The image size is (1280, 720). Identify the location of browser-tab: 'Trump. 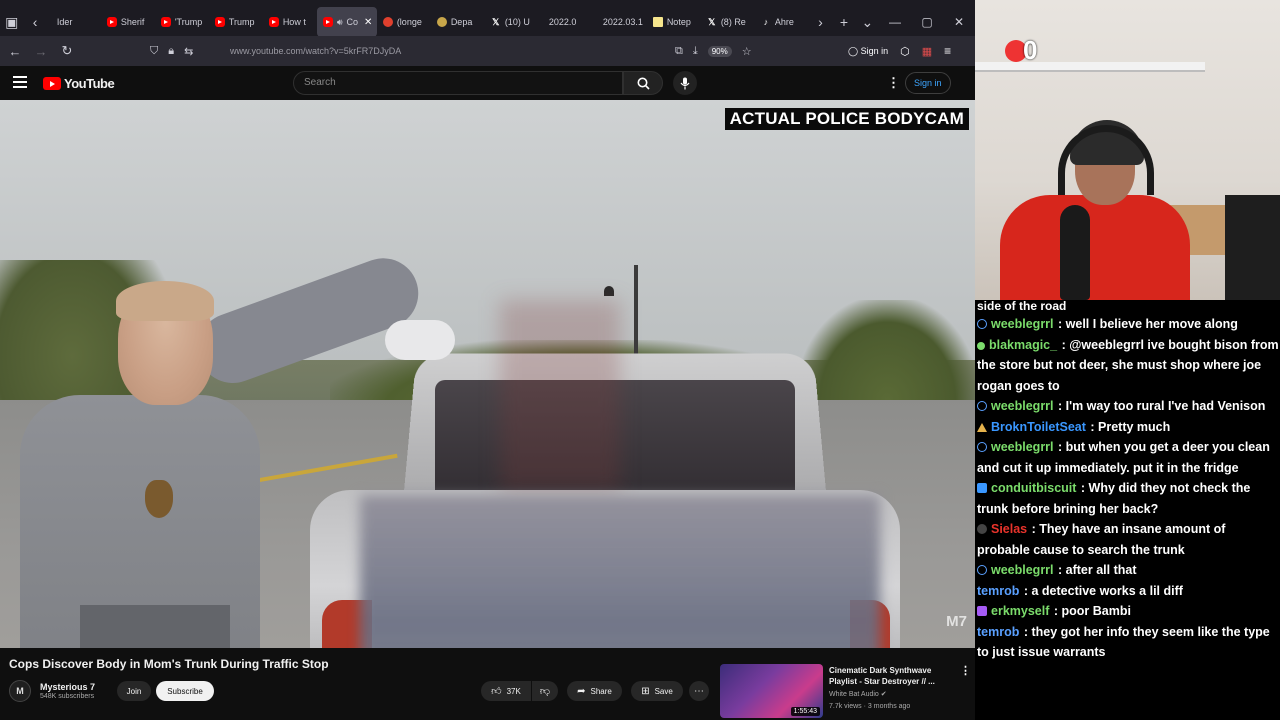
(182, 22).